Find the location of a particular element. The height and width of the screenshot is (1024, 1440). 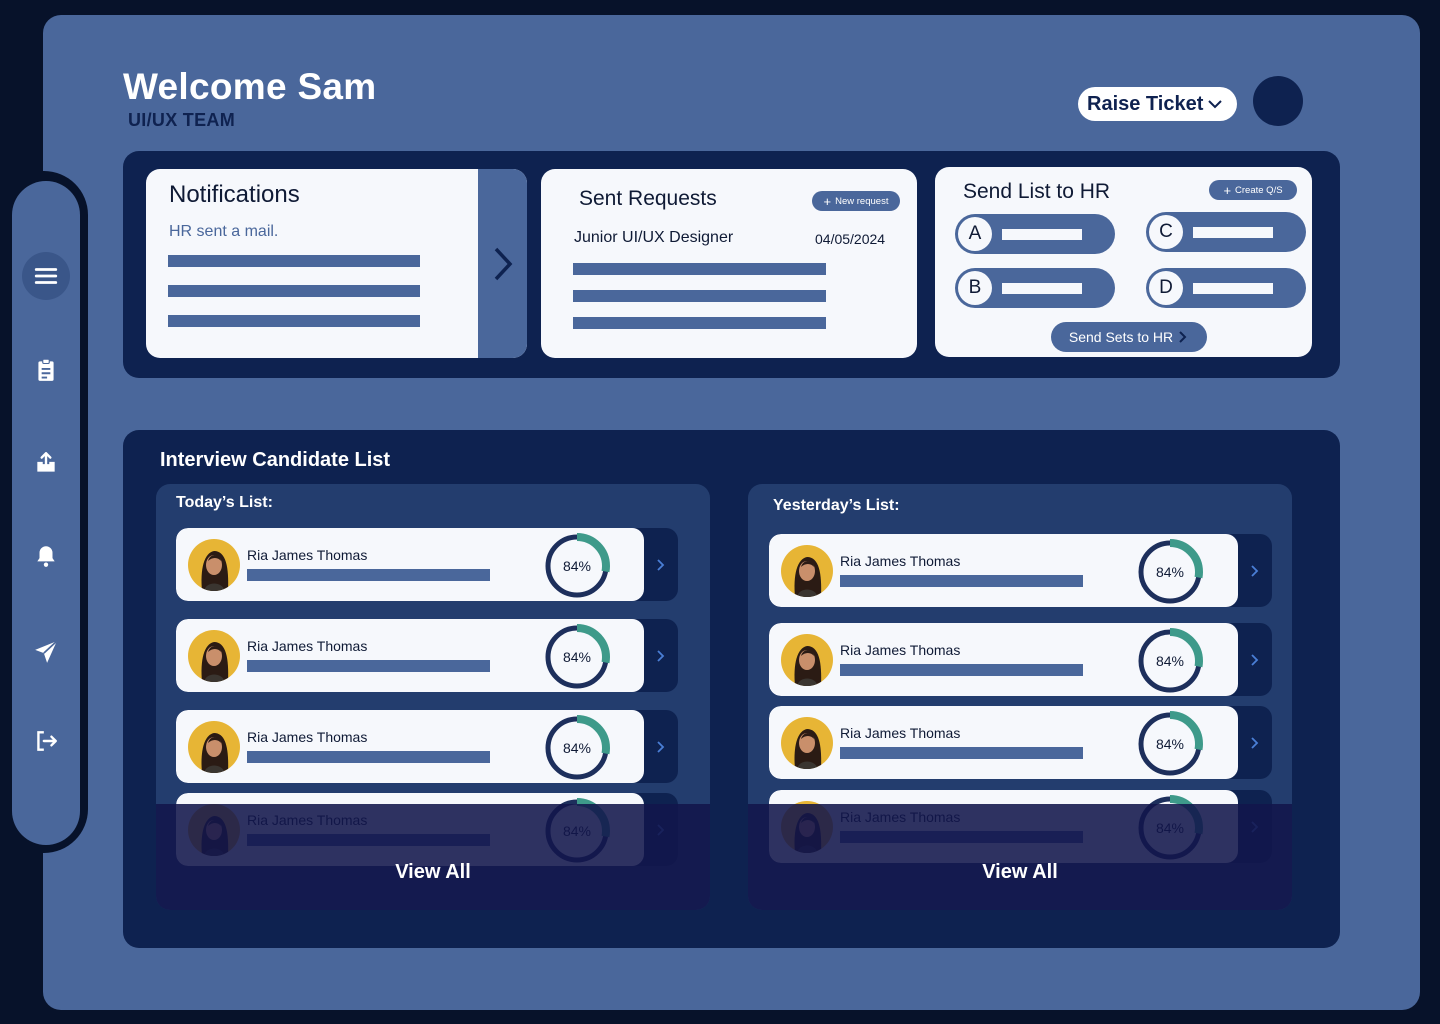

create-qs-button: + Create Q/S is located at coordinates (1253, 190).